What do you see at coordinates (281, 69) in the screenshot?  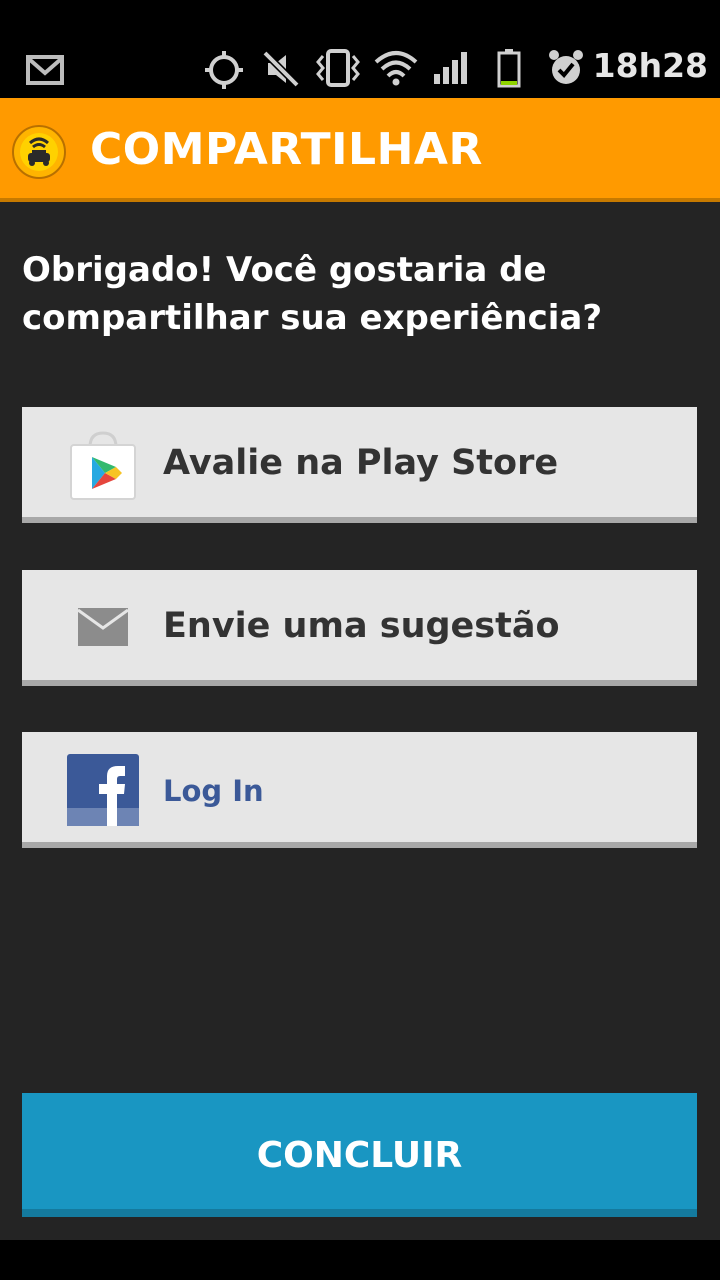 I see `mute-icon` at bounding box center [281, 69].